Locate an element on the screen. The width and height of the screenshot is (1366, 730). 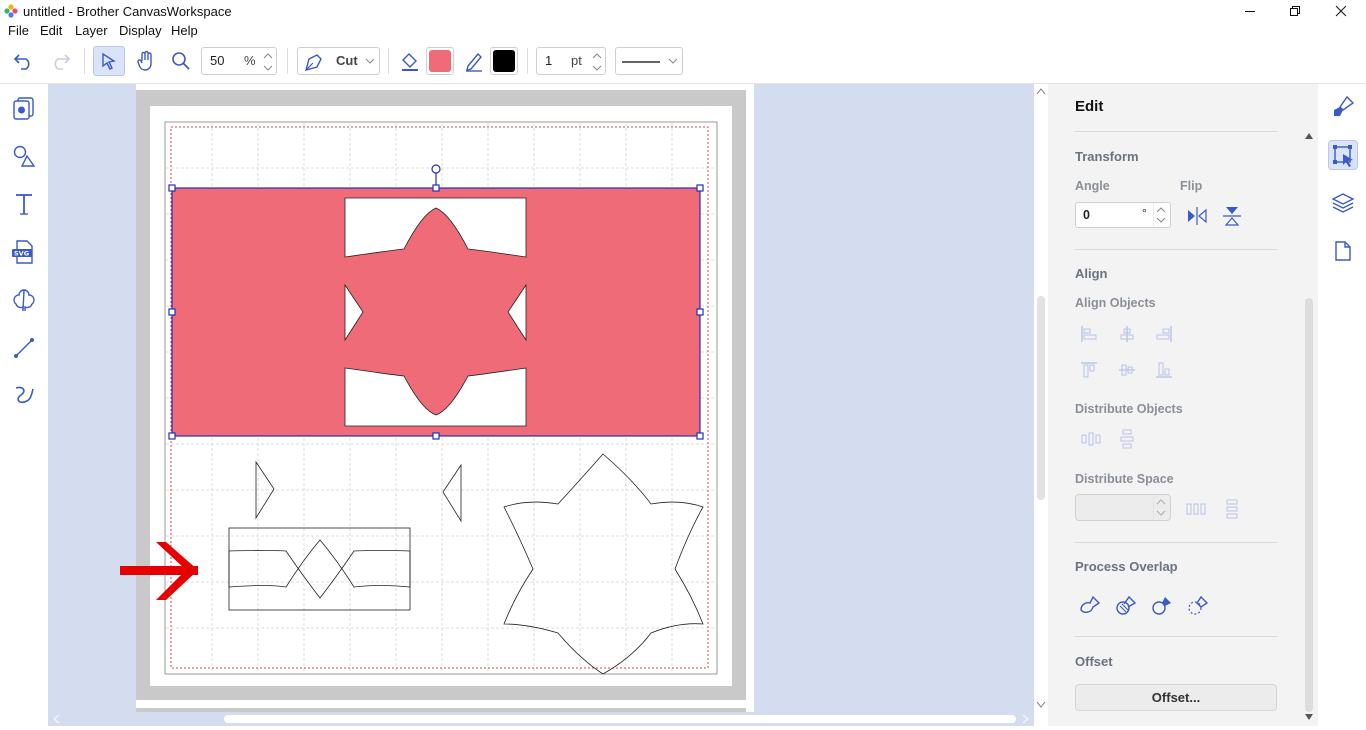
distribute-space-label: Distribute Space is located at coordinates (1124, 479).